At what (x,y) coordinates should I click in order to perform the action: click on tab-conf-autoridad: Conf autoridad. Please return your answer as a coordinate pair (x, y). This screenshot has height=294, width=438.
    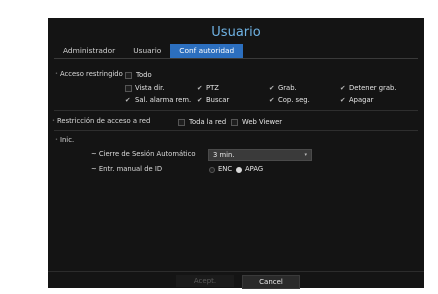
    Looking at the image, I should click on (207, 51).